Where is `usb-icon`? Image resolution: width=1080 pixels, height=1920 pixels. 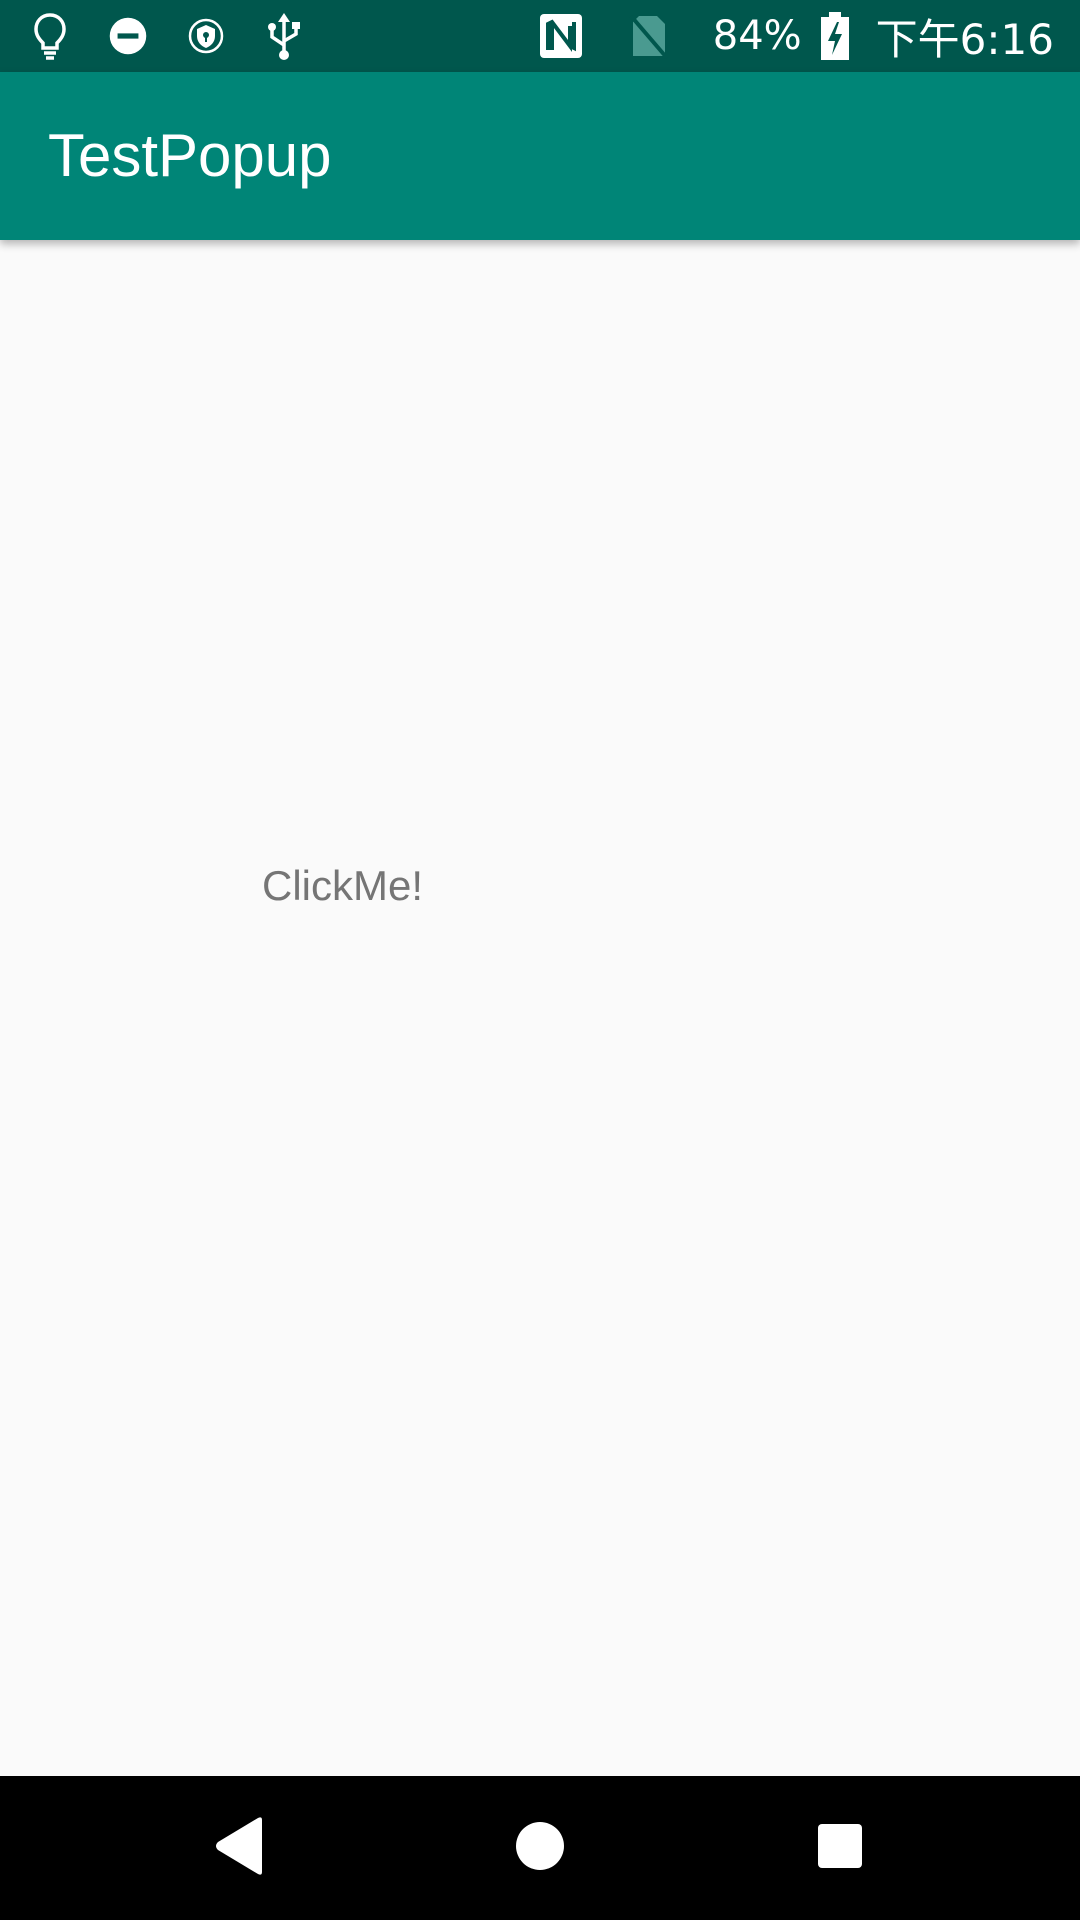
usb-icon is located at coordinates (284, 36).